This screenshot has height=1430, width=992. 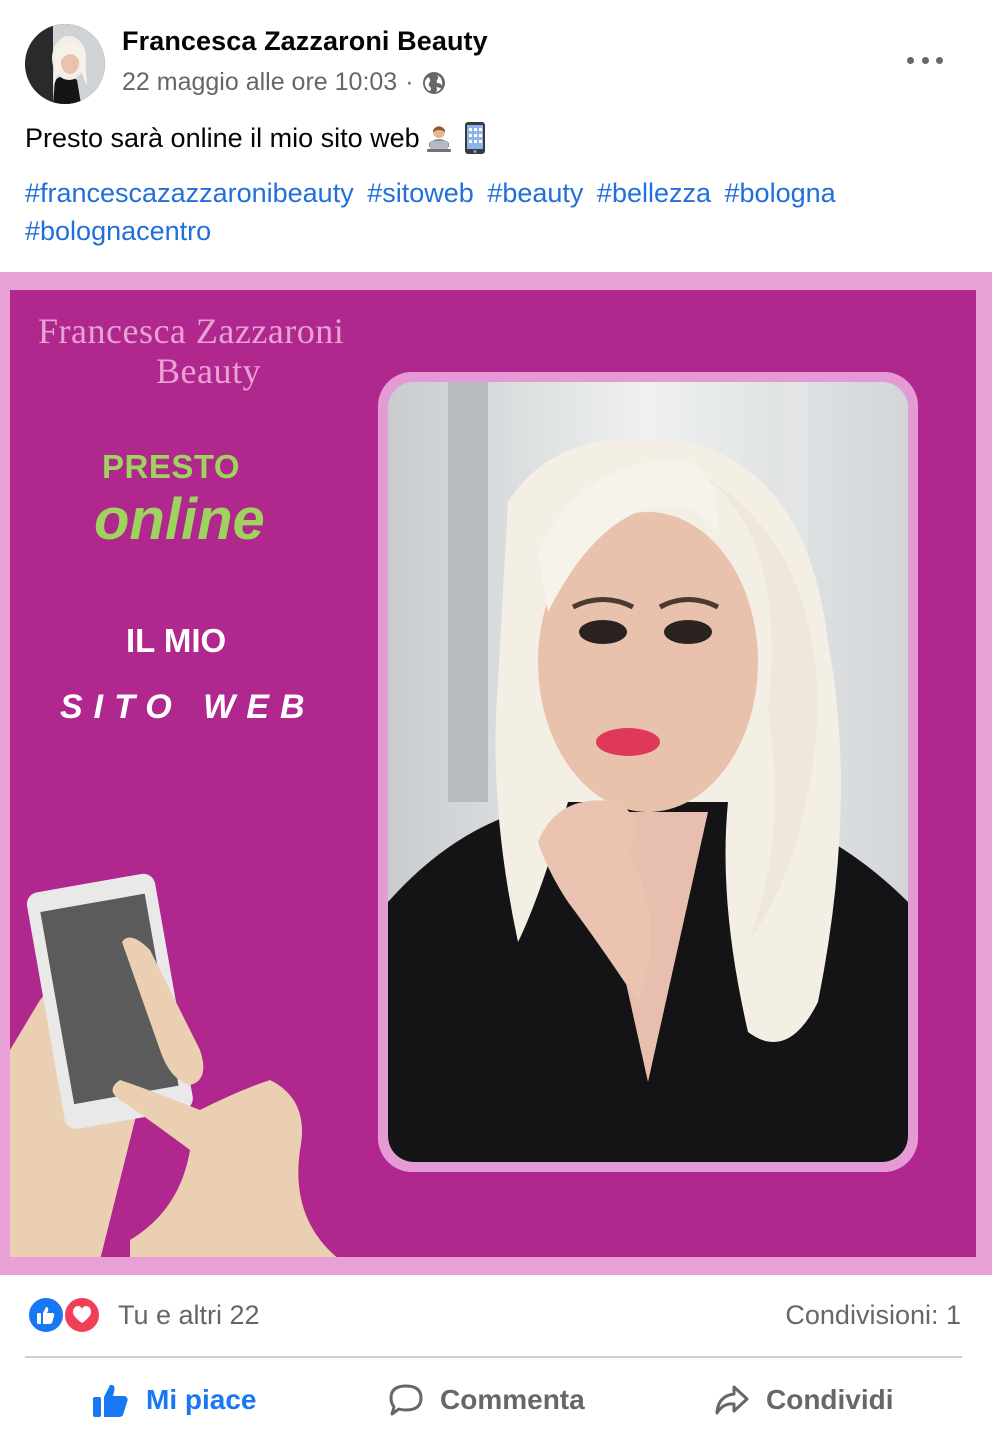 I want to click on action-bar: Mi piace Commenta Condividi, so click(x=496, y=1400).